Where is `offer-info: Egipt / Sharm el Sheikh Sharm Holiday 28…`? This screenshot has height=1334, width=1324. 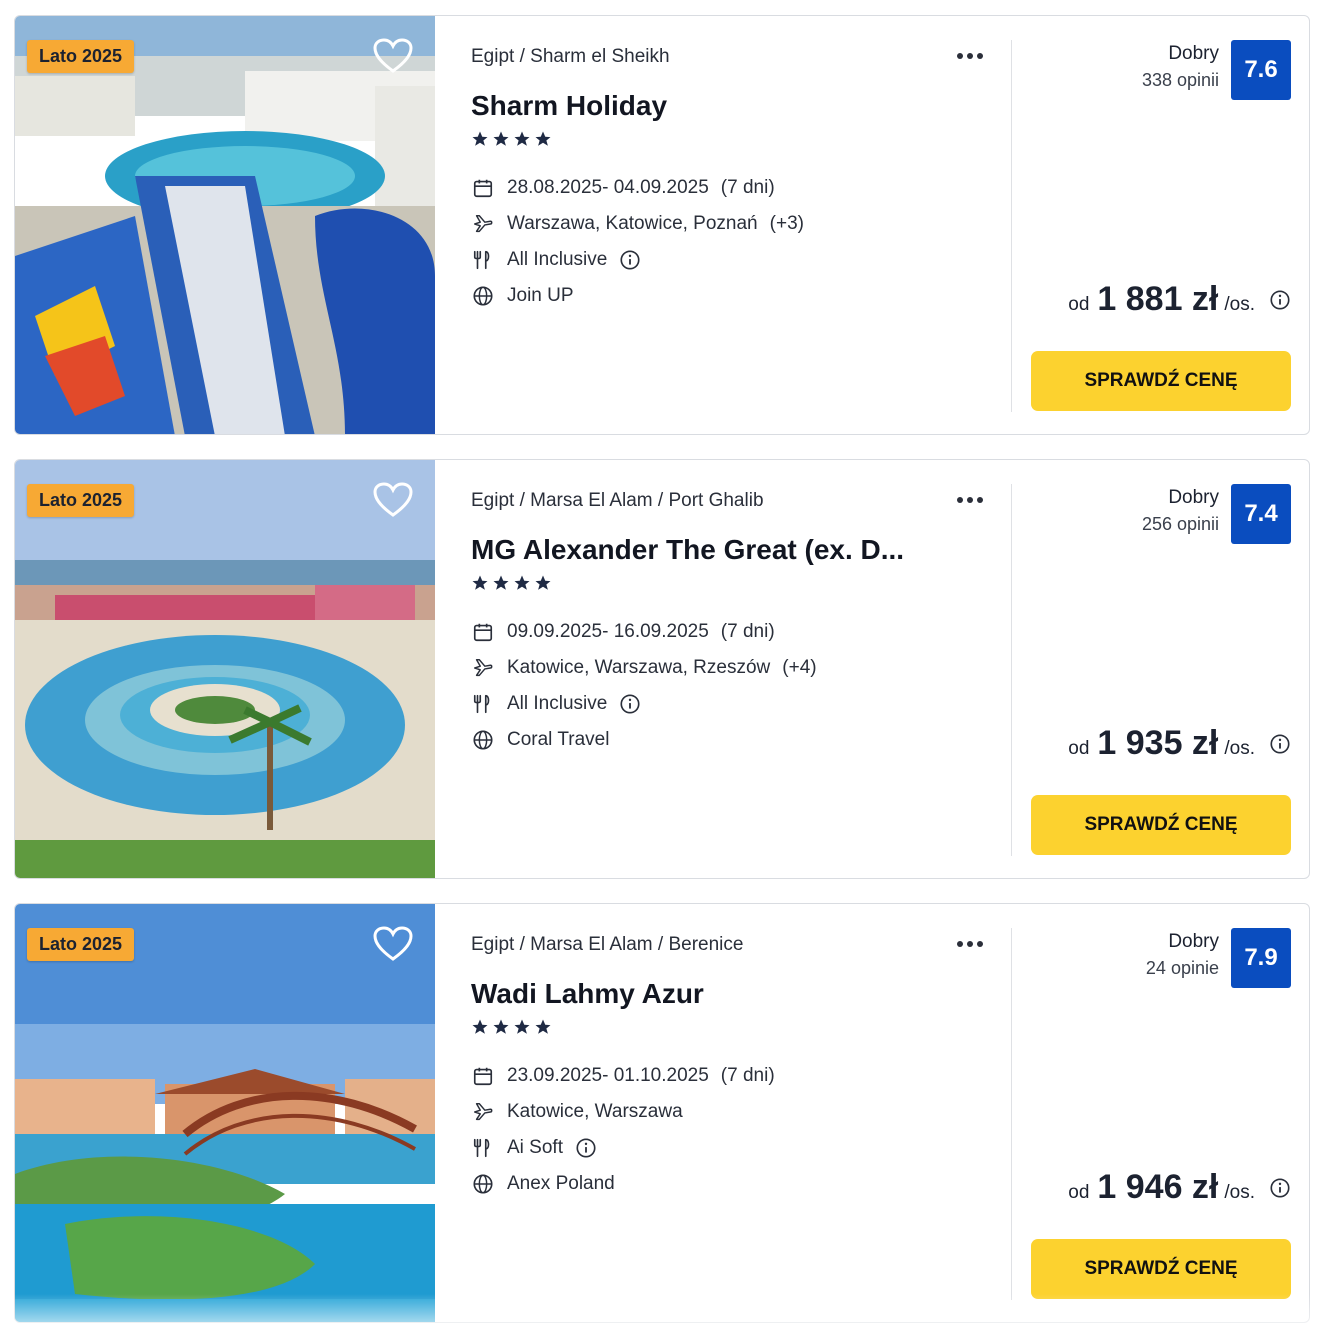 offer-info: Egipt / Sharm el Sheikh Sharm Holiday 28… is located at coordinates (741, 179).